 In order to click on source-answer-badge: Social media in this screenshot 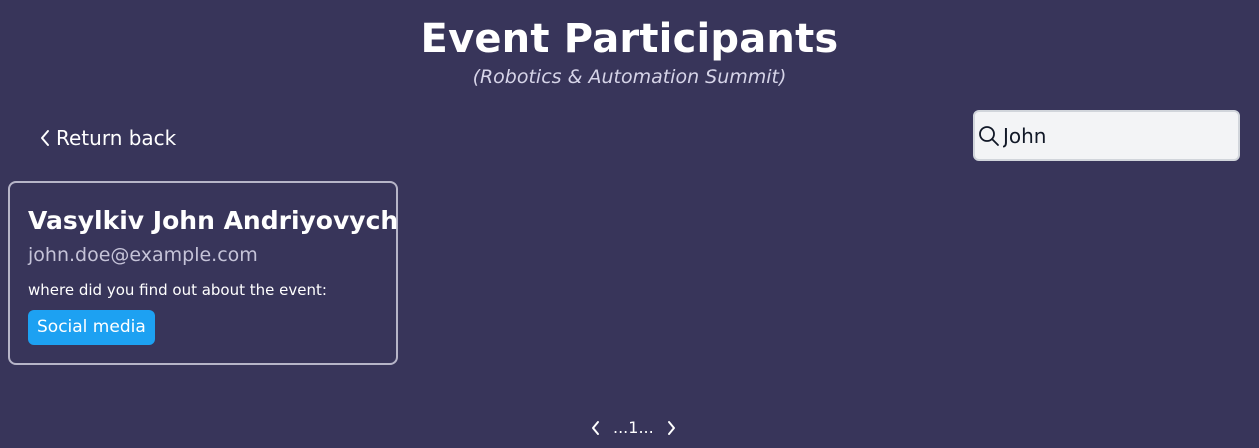, I will do `click(91, 327)`.